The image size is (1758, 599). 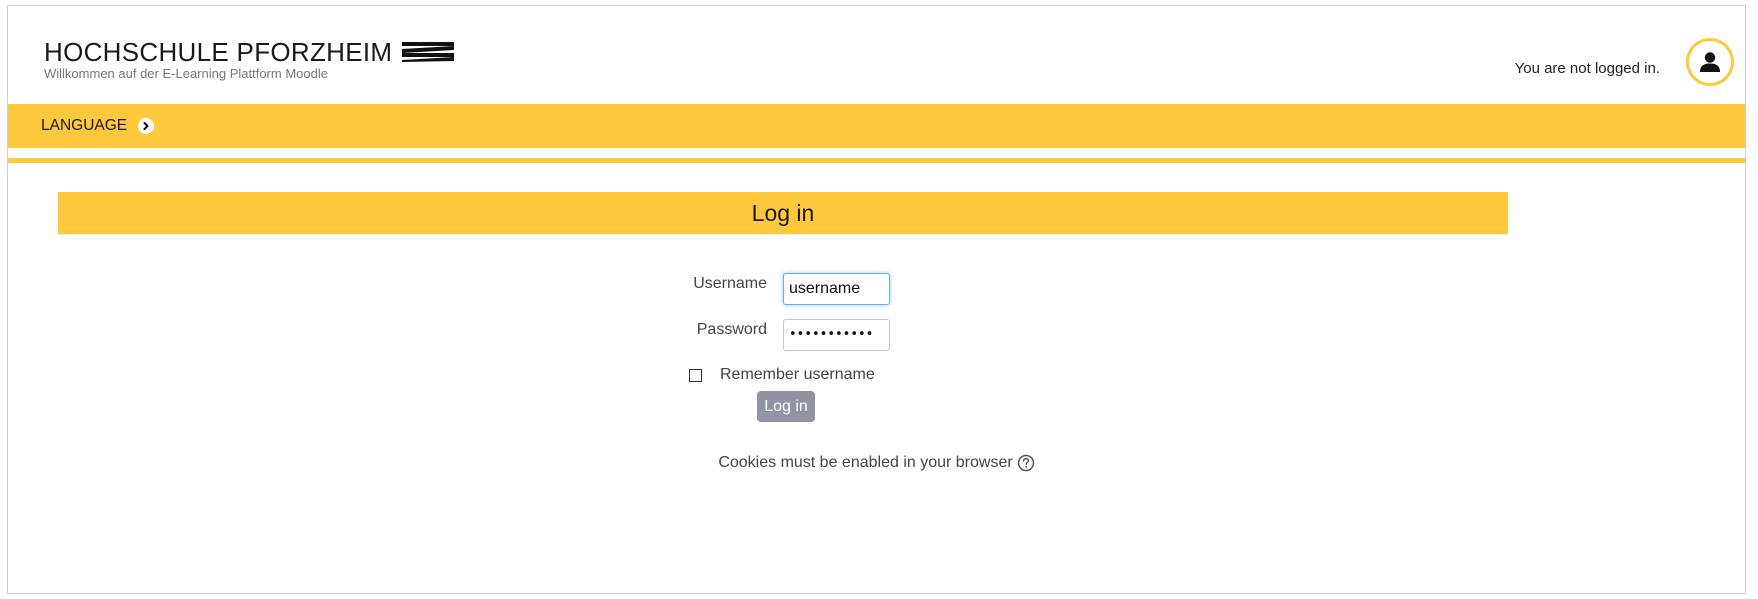 I want to click on language-menu: LANGUAGE, so click(x=98, y=126).